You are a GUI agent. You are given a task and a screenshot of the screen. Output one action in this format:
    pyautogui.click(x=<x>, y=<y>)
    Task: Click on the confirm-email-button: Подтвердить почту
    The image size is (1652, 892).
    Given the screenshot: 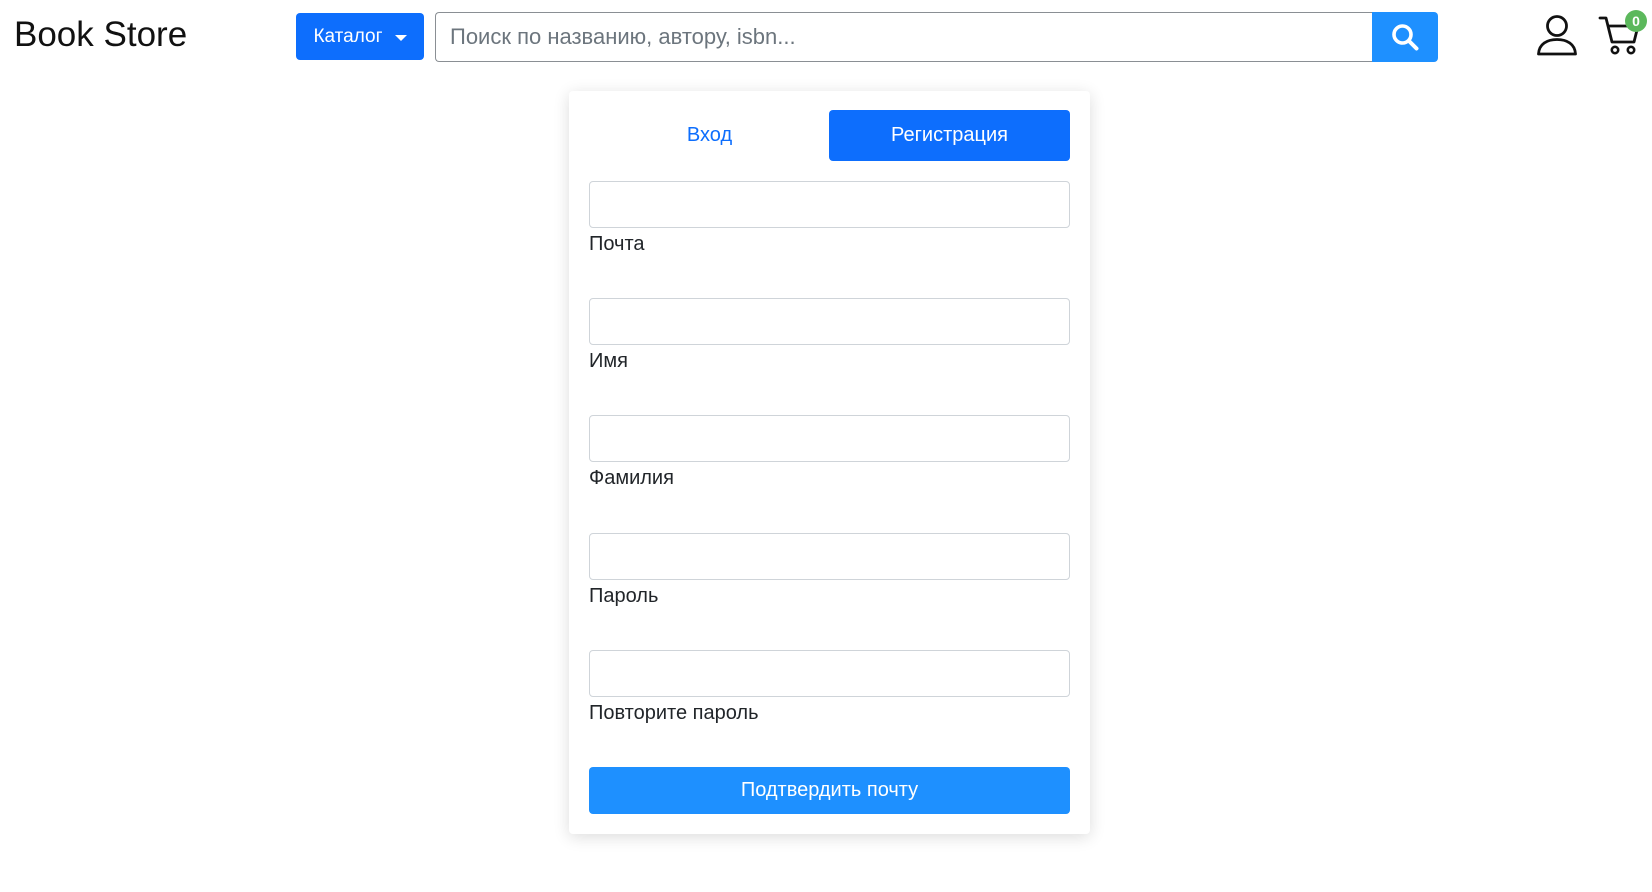 What is the action you would take?
    pyautogui.click(x=829, y=790)
    